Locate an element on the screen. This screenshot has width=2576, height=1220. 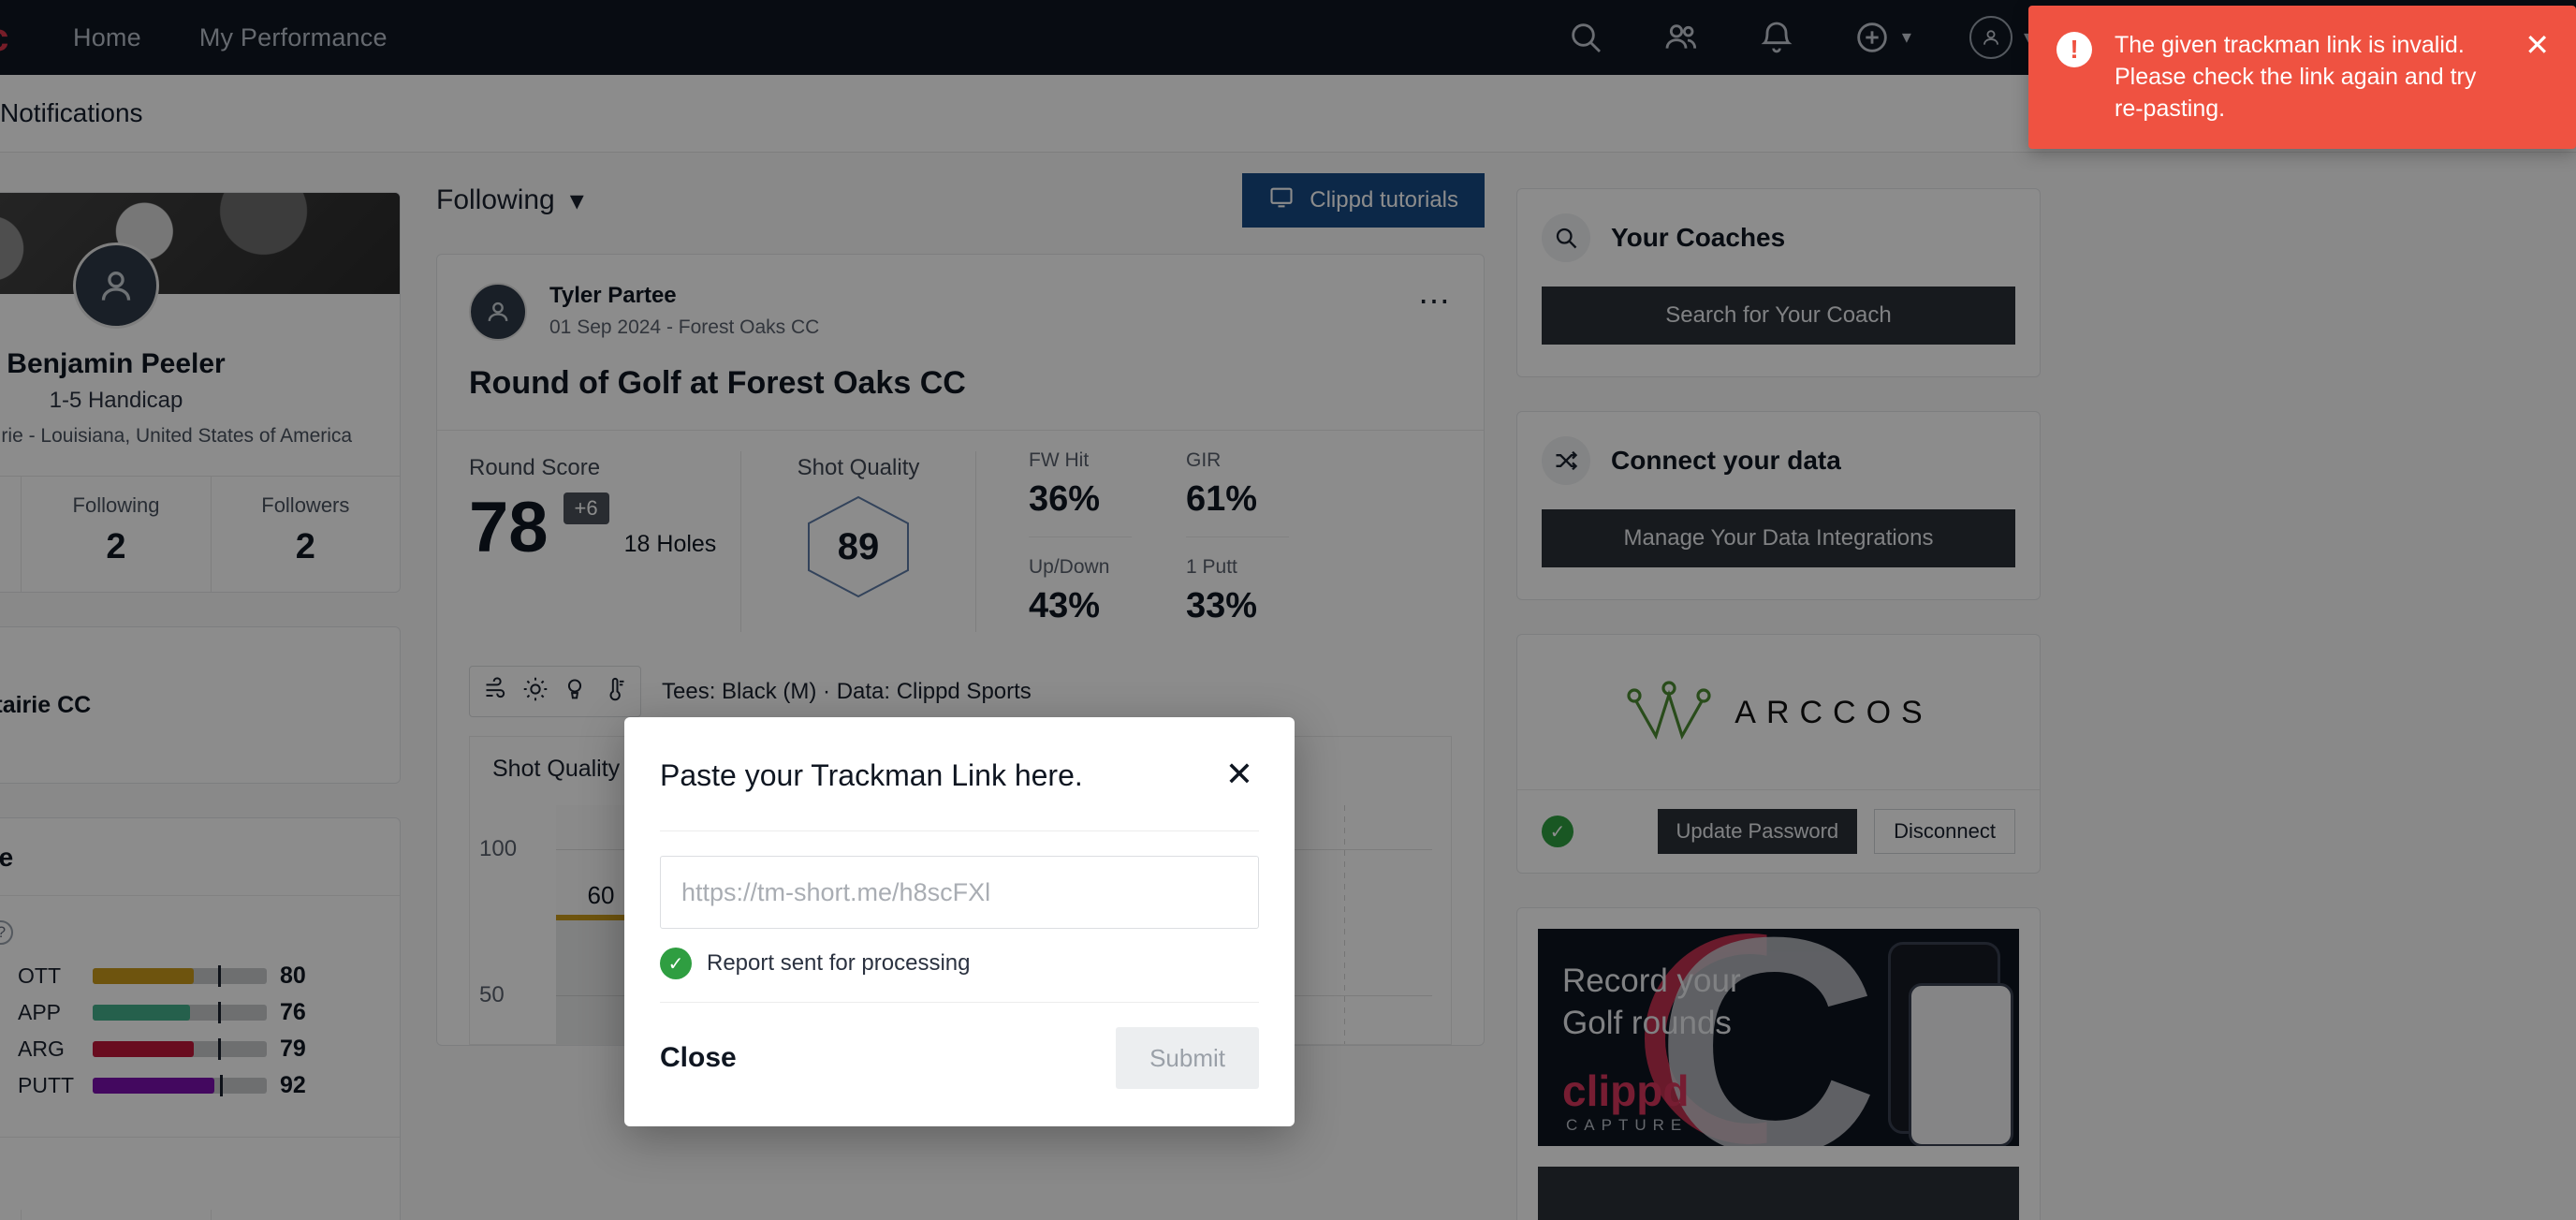
modal-submit-button: Submit is located at coordinates (1187, 1058).